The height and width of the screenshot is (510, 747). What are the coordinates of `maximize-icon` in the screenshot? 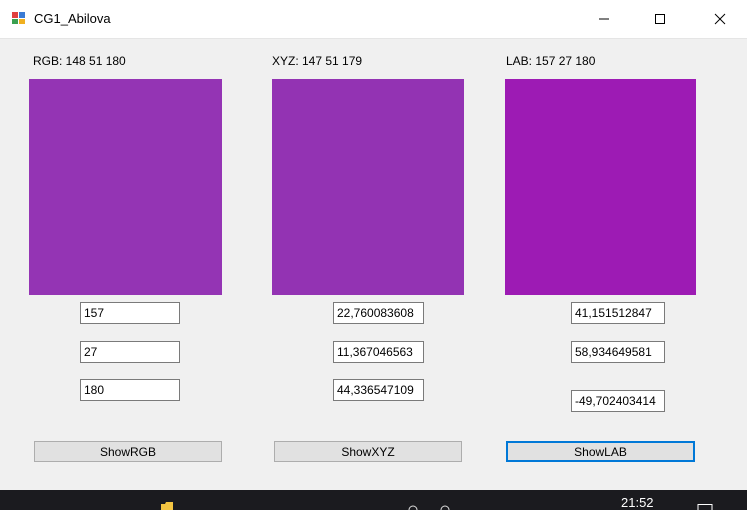 It's located at (660, 19).